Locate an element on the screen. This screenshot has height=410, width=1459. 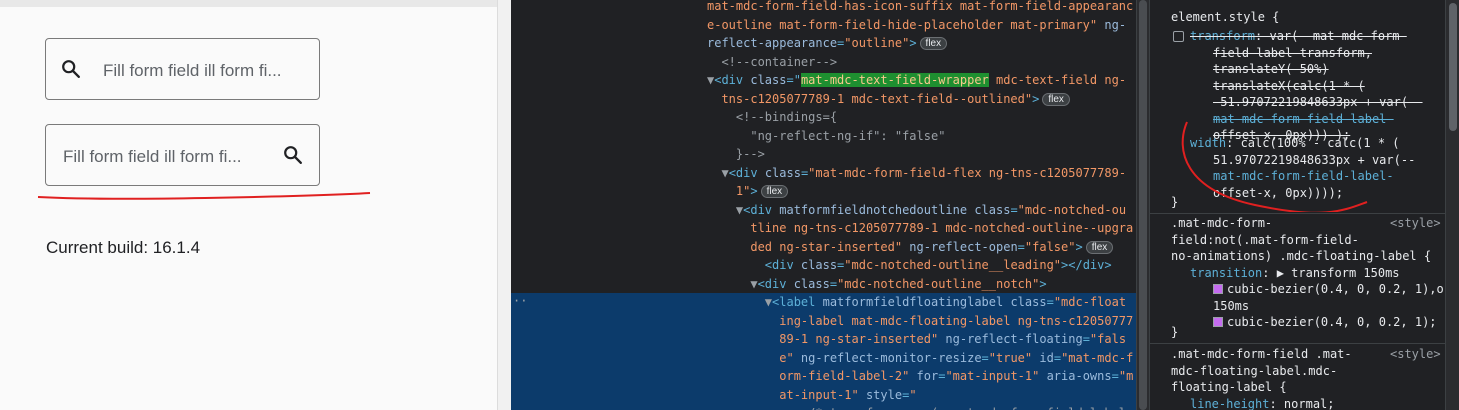
dom-token: <div is located at coordinates (732, 80).